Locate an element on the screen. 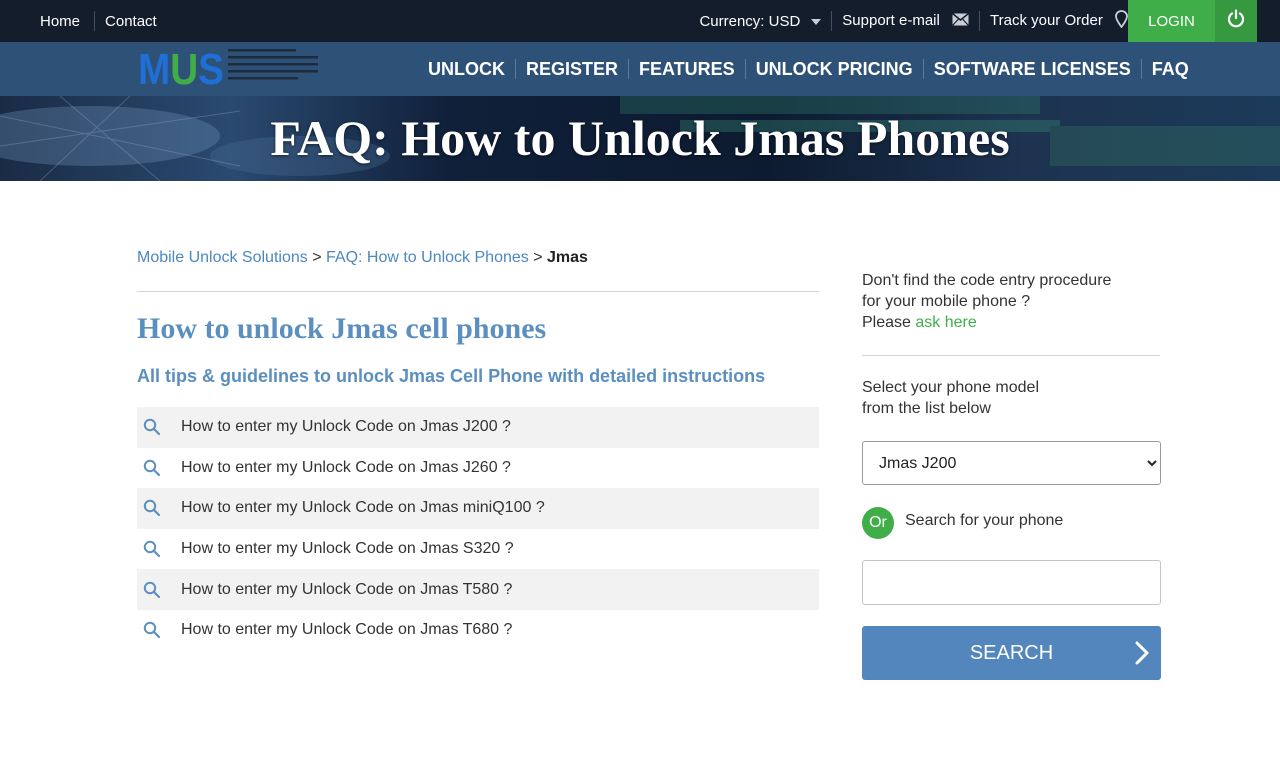 The image size is (1280, 768). home-link: Home is located at coordinates (60, 21).